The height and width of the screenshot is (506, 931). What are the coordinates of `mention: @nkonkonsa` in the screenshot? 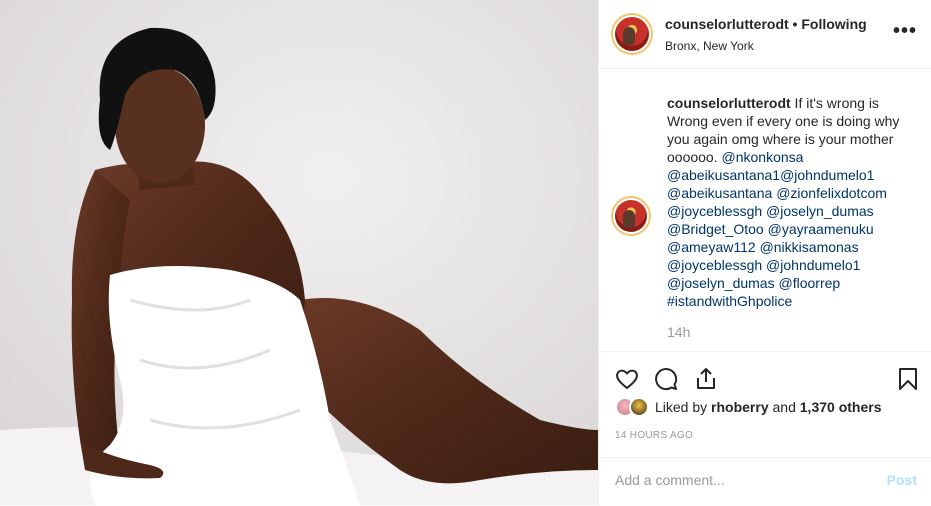 It's located at (763, 157).